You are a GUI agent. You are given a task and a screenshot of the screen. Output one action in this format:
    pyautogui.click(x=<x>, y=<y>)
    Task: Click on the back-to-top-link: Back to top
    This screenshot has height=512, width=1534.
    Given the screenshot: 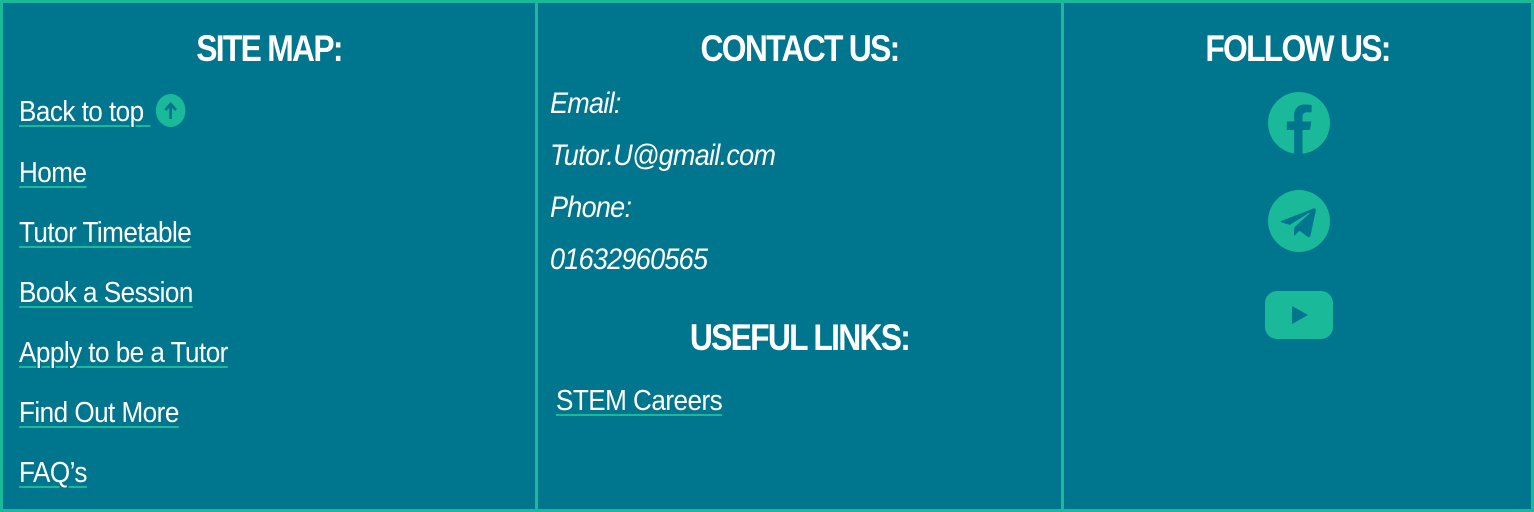 What is the action you would take?
    pyautogui.click(x=102, y=111)
    